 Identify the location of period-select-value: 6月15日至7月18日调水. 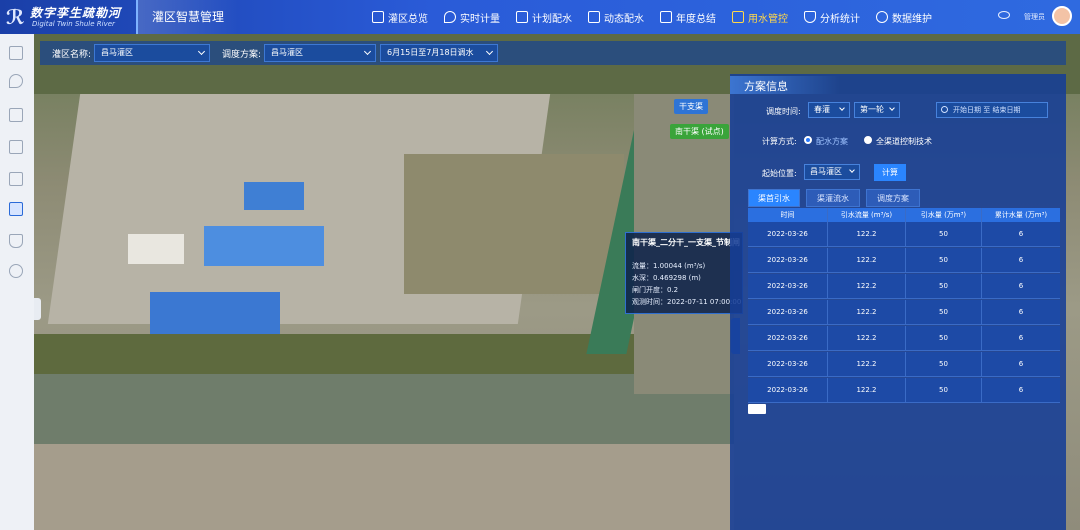
(430, 52).